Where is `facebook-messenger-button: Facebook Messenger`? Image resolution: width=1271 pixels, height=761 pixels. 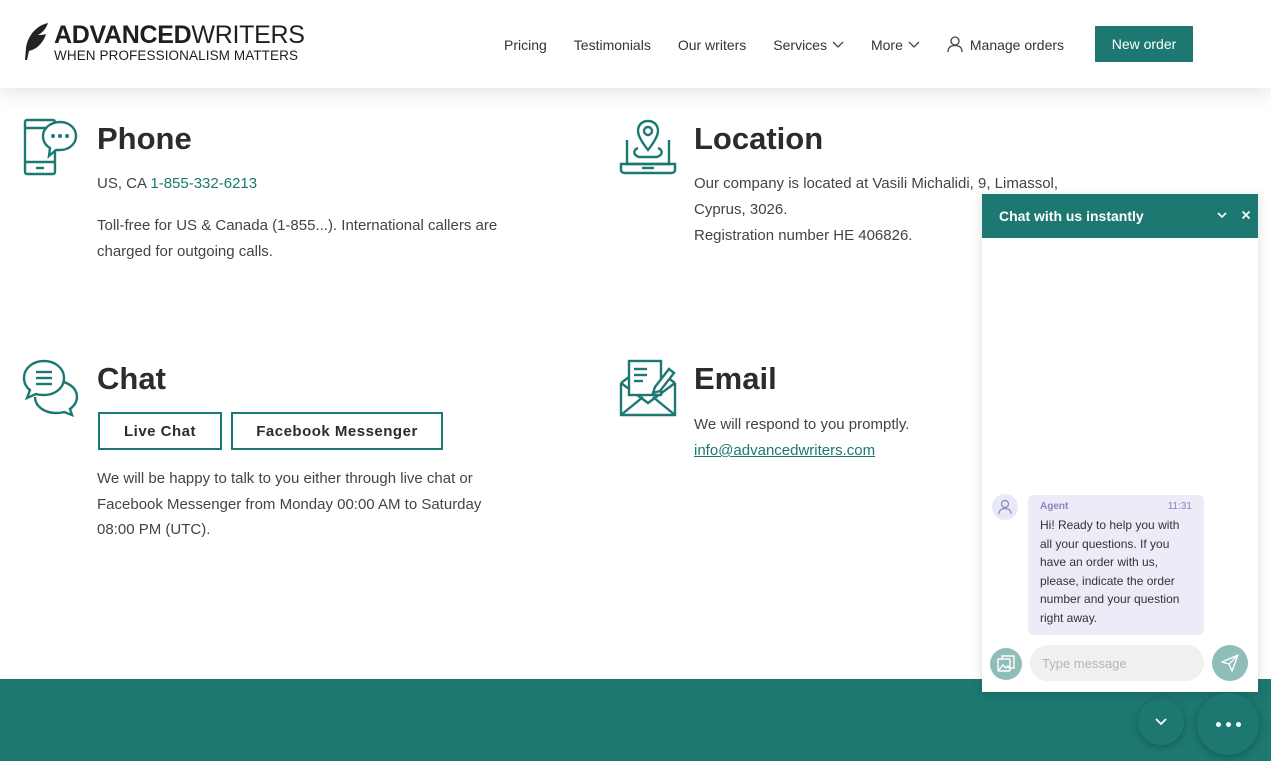 facebook-messenger-button: Facebook Messenger is located at coordinates (337, 431).